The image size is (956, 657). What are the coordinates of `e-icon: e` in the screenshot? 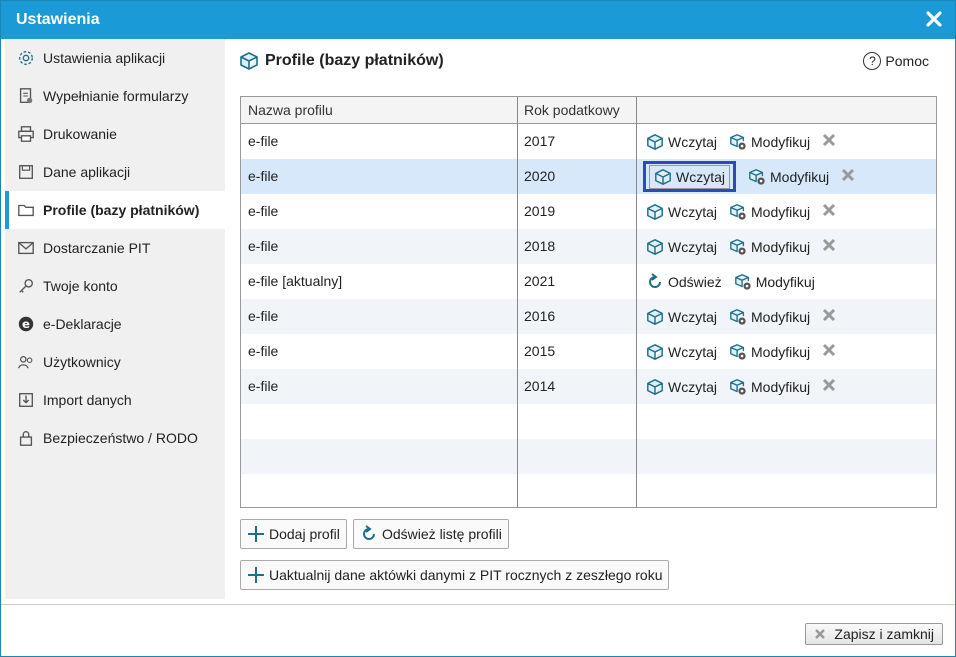 It's located at (26, 324).